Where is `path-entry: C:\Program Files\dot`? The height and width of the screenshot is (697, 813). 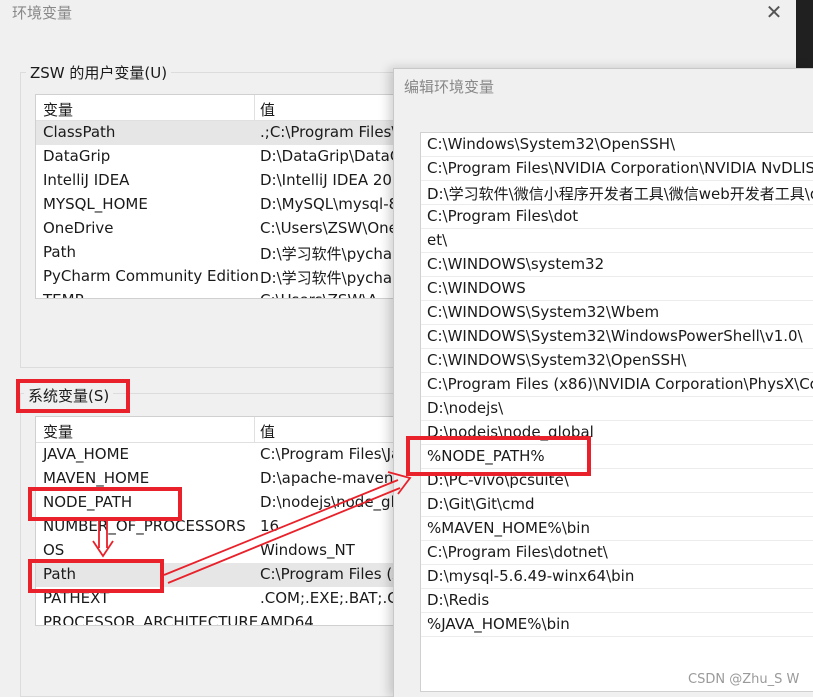 path-entry: C:\Program Files\dot is located at coordinates (617, 217).